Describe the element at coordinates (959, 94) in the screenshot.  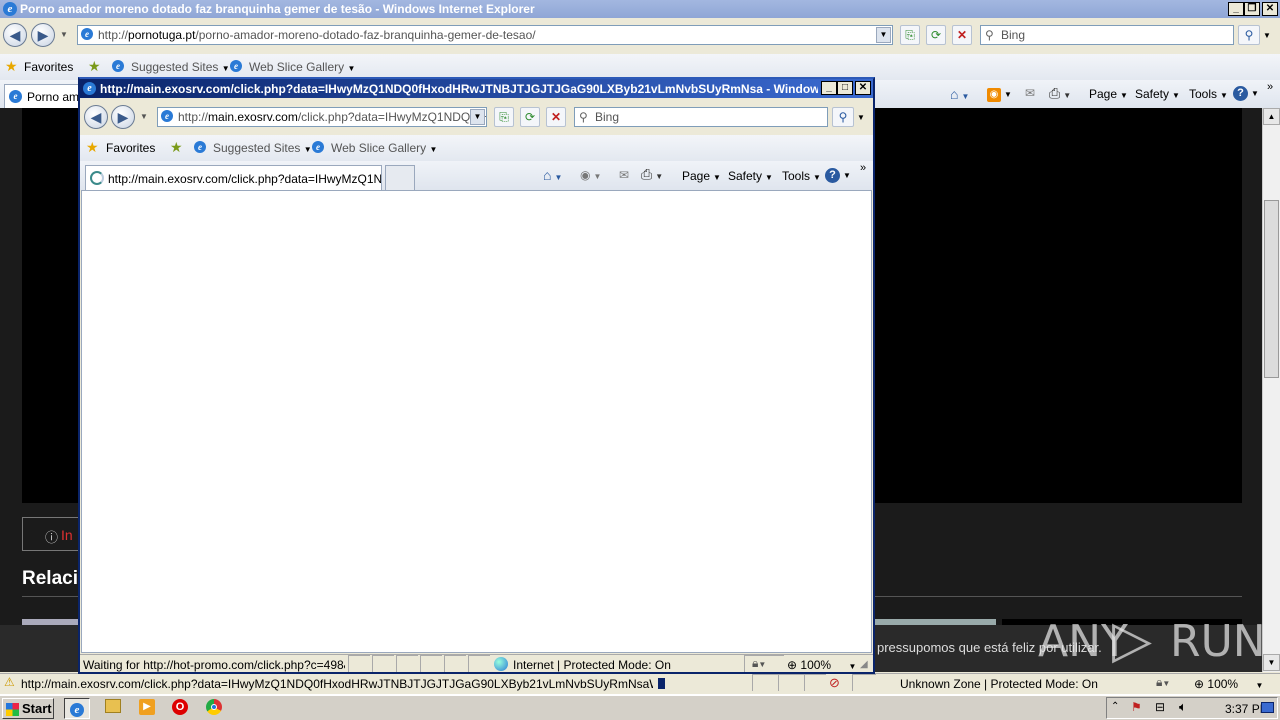
I see `home-icon: ⌂ ▼` at that location.